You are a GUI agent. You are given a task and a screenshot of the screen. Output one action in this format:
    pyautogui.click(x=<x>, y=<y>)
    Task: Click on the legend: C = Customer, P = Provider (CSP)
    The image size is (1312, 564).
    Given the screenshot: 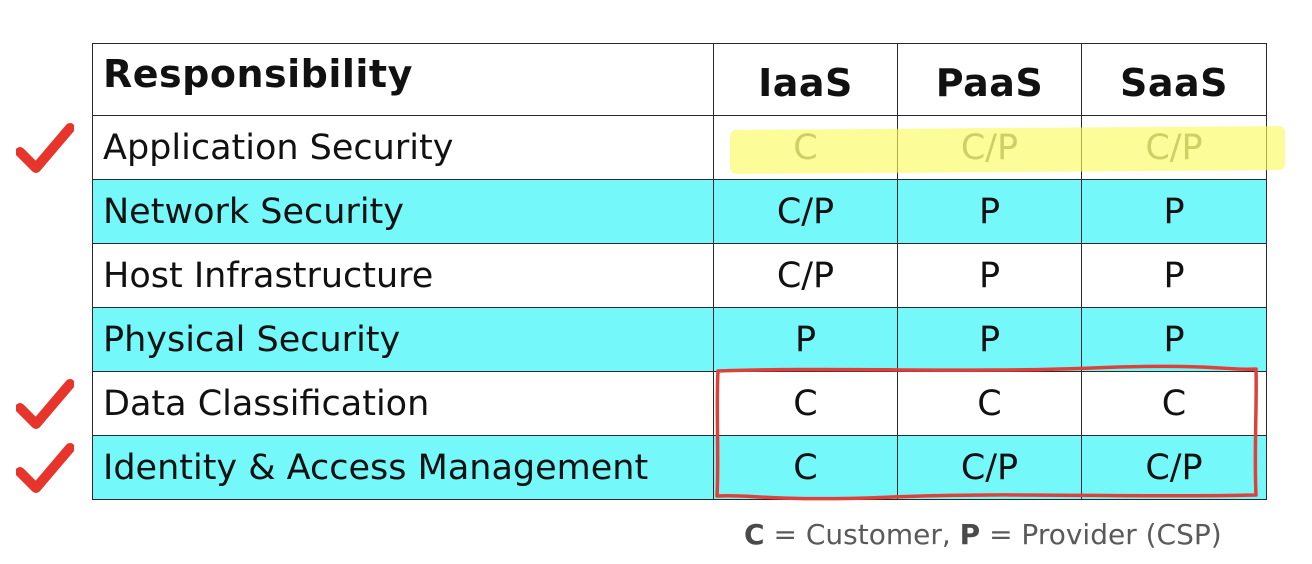 What is the action you would take?
    pyautogui.click(x=983, y=534)
    